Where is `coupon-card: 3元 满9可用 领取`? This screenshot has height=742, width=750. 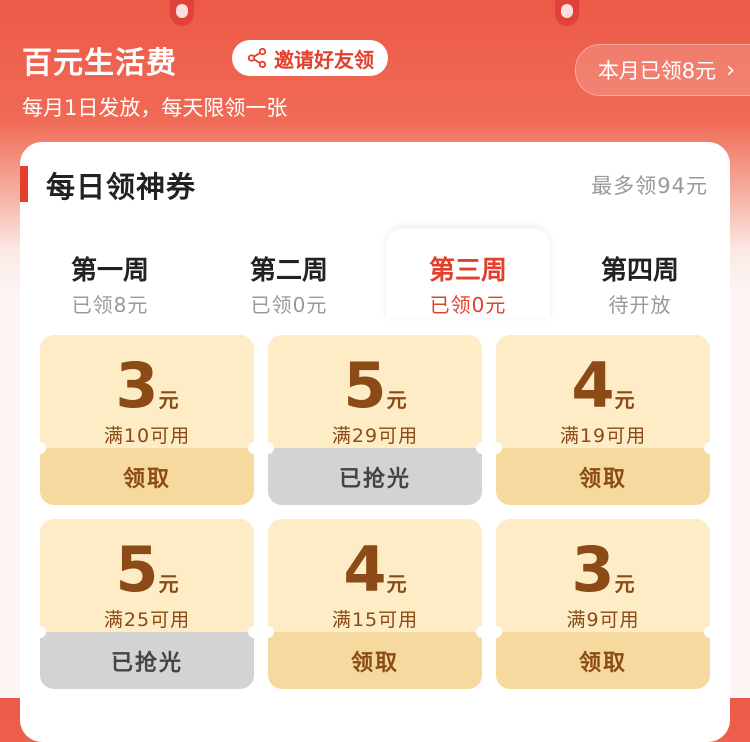 coupon-card: 3元 满9可用 领取 is located at coordinates (603, 604).